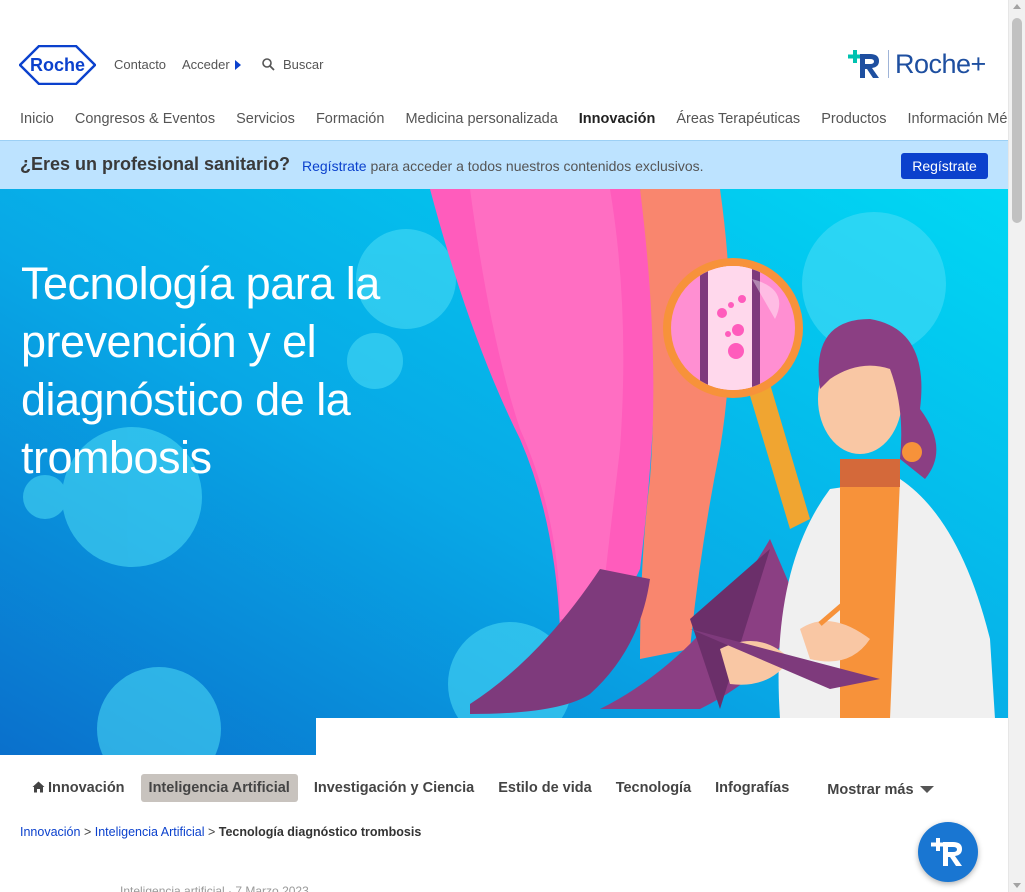 The width and height of the screenshot is (1025, 892). What do you see at coordinates (752, 788) in the screenshot?
I see `subnav-item-infografias: Infografías` at bounding box center [752, 788].